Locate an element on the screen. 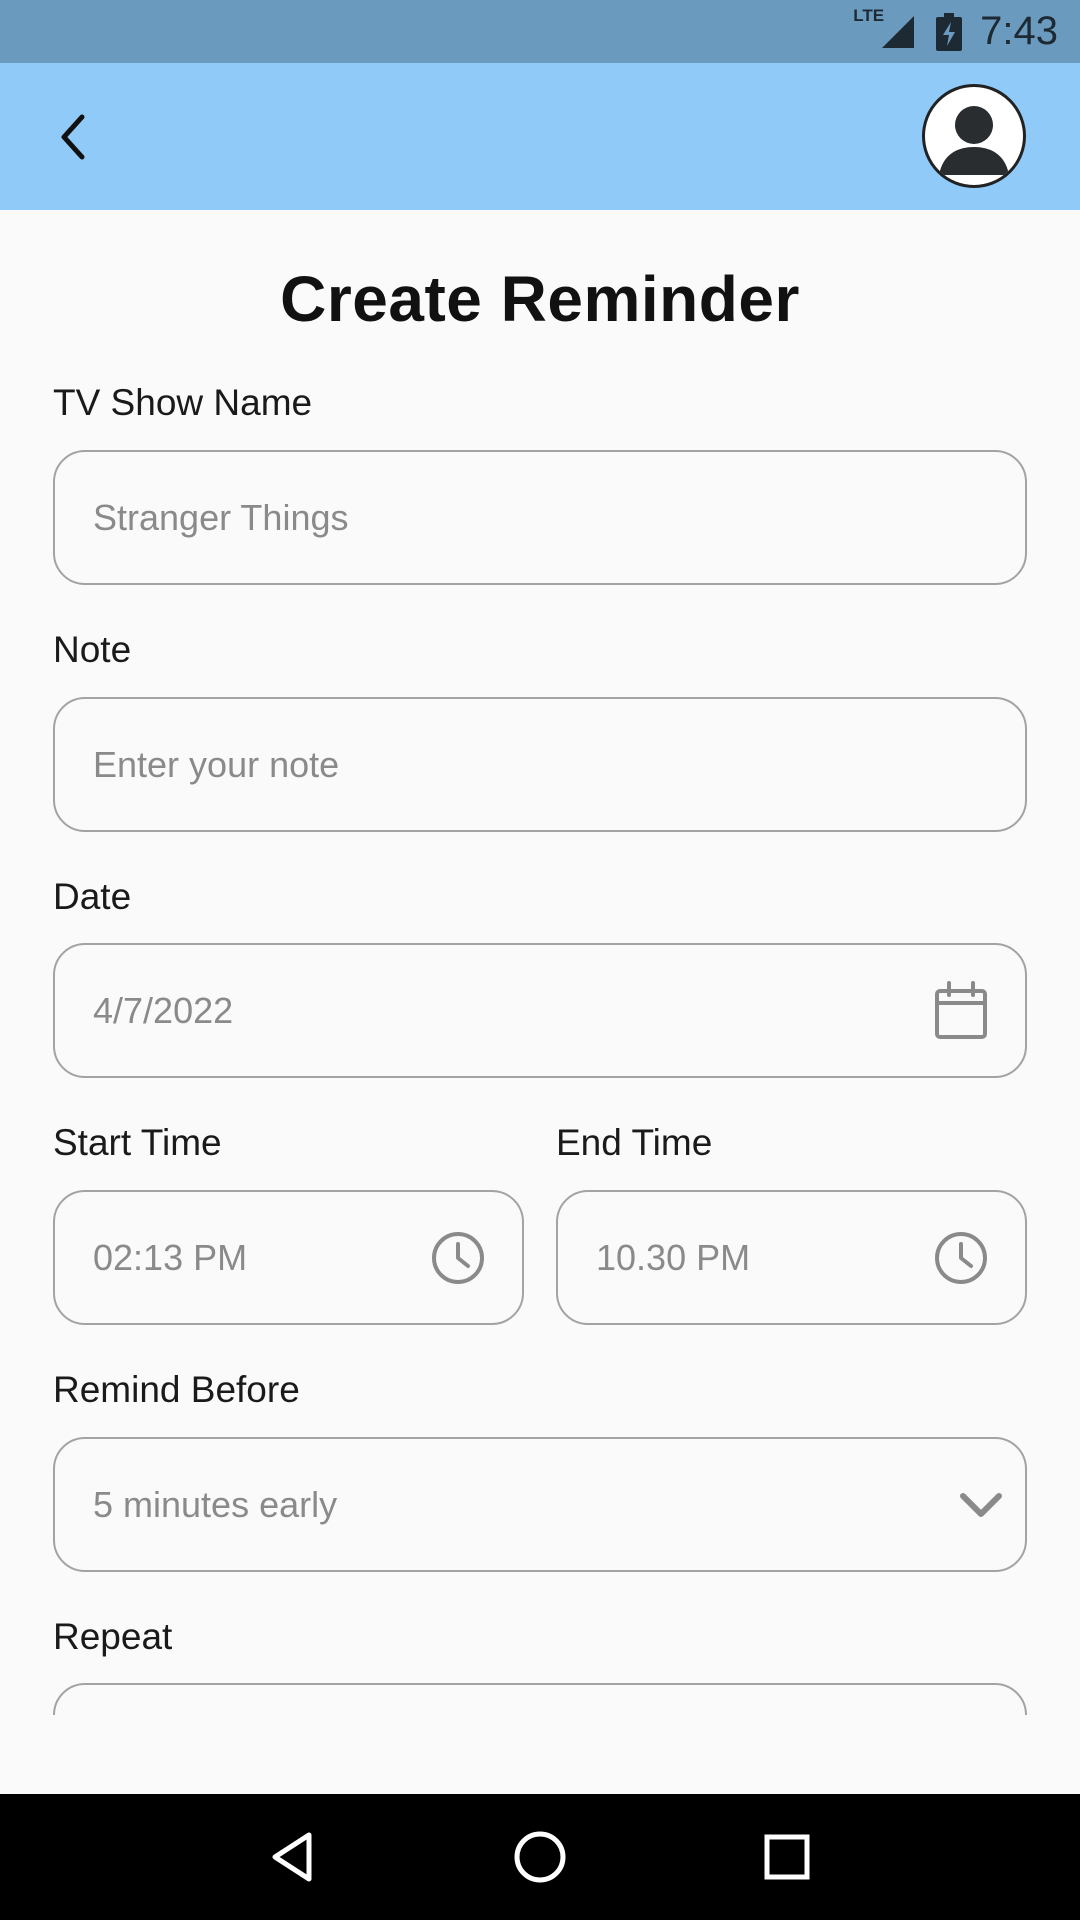 The height and width of the screenshot is (1920, 1080). start-time-label: Start Time is located at coordinates (137, 1142).